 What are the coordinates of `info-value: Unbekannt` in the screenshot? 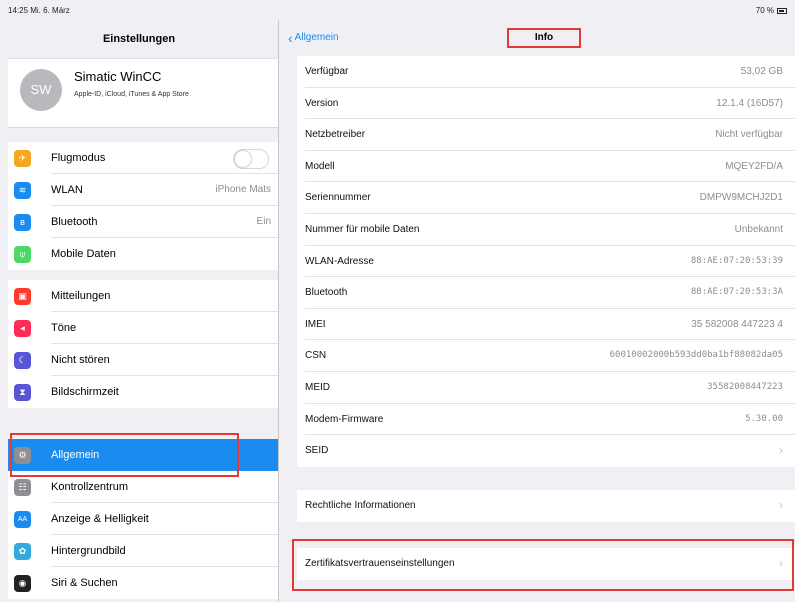 It's located at (758, 229).